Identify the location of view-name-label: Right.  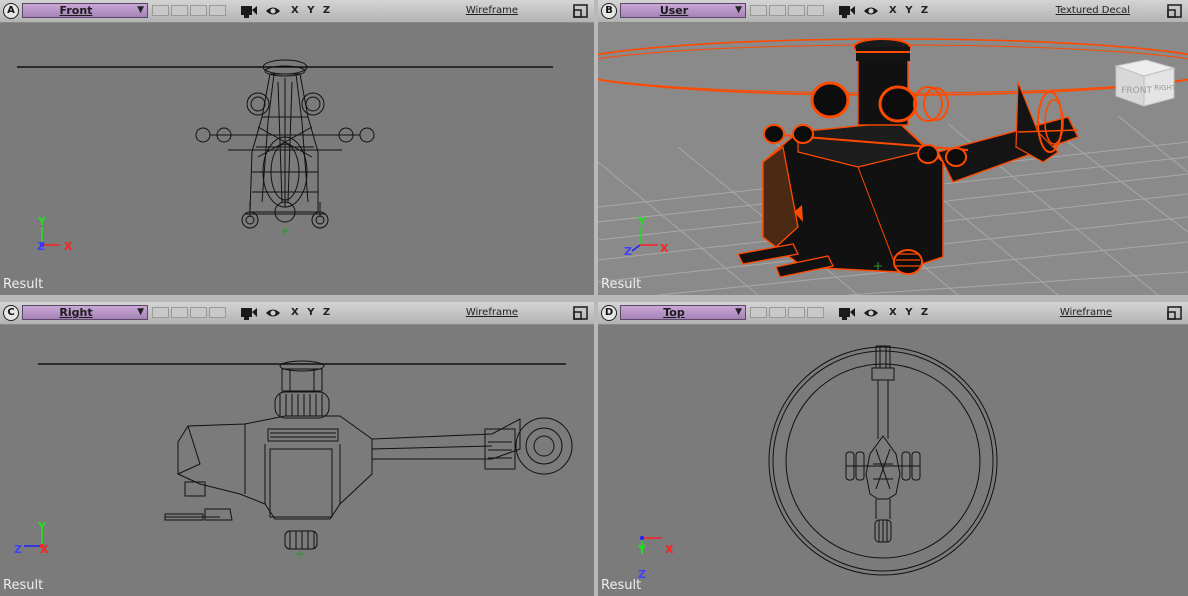
(76, 312).